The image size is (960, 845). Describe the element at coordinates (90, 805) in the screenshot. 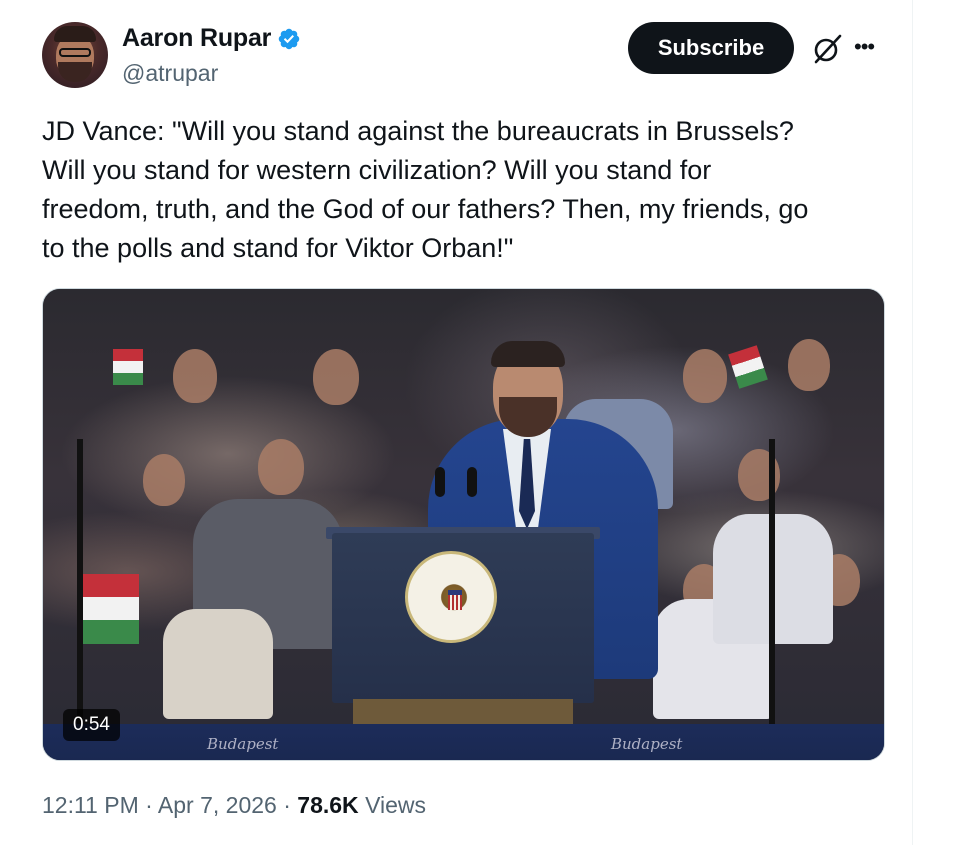

I see `tweet-time: 12:11 PM` at that location.